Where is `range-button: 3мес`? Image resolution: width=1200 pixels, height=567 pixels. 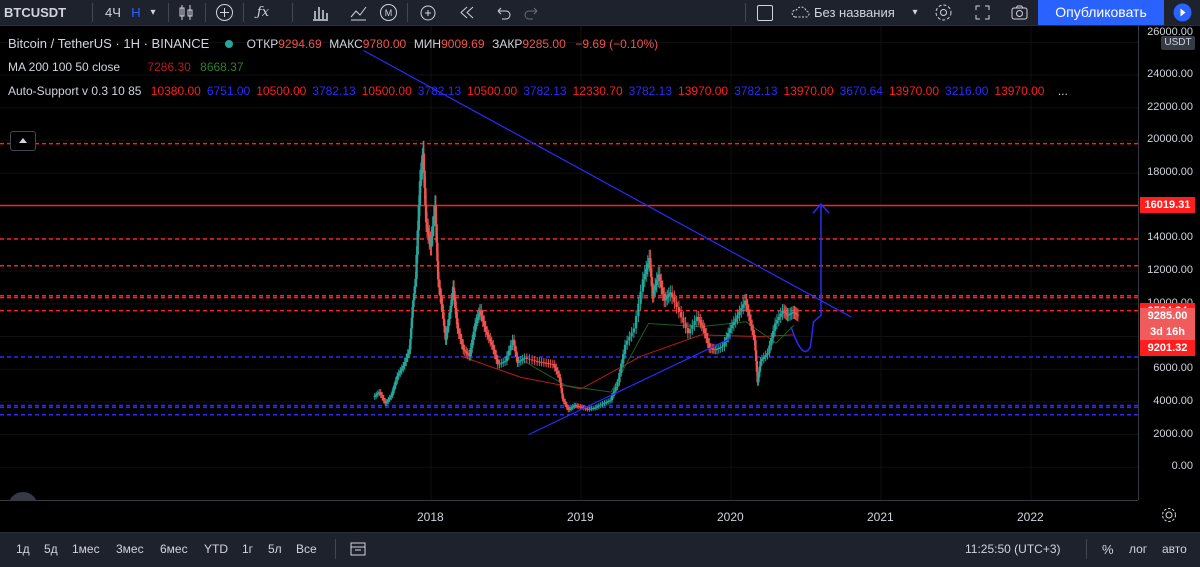 range-button: 3мес is located at coordinates (130, 549).